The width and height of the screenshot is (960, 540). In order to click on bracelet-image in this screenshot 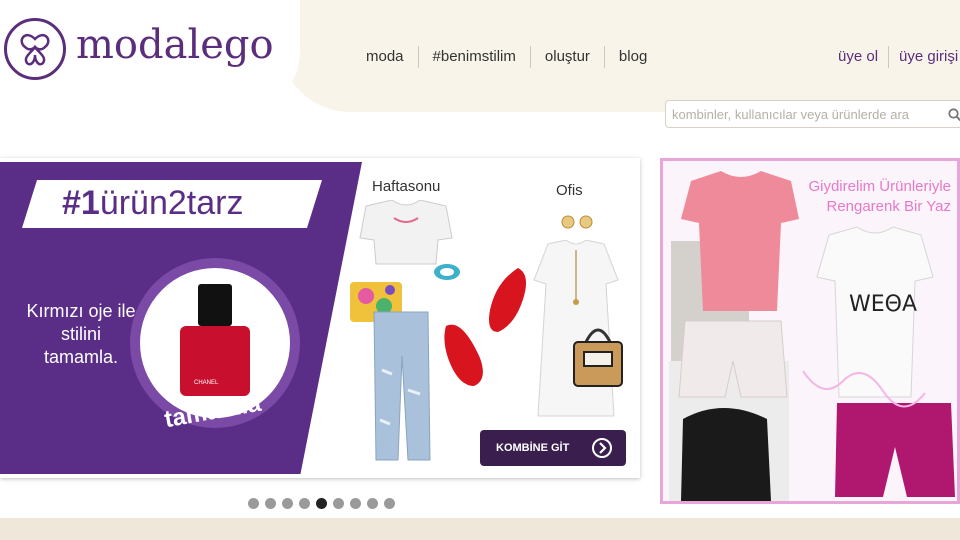, I will do `click(447, 272)`.